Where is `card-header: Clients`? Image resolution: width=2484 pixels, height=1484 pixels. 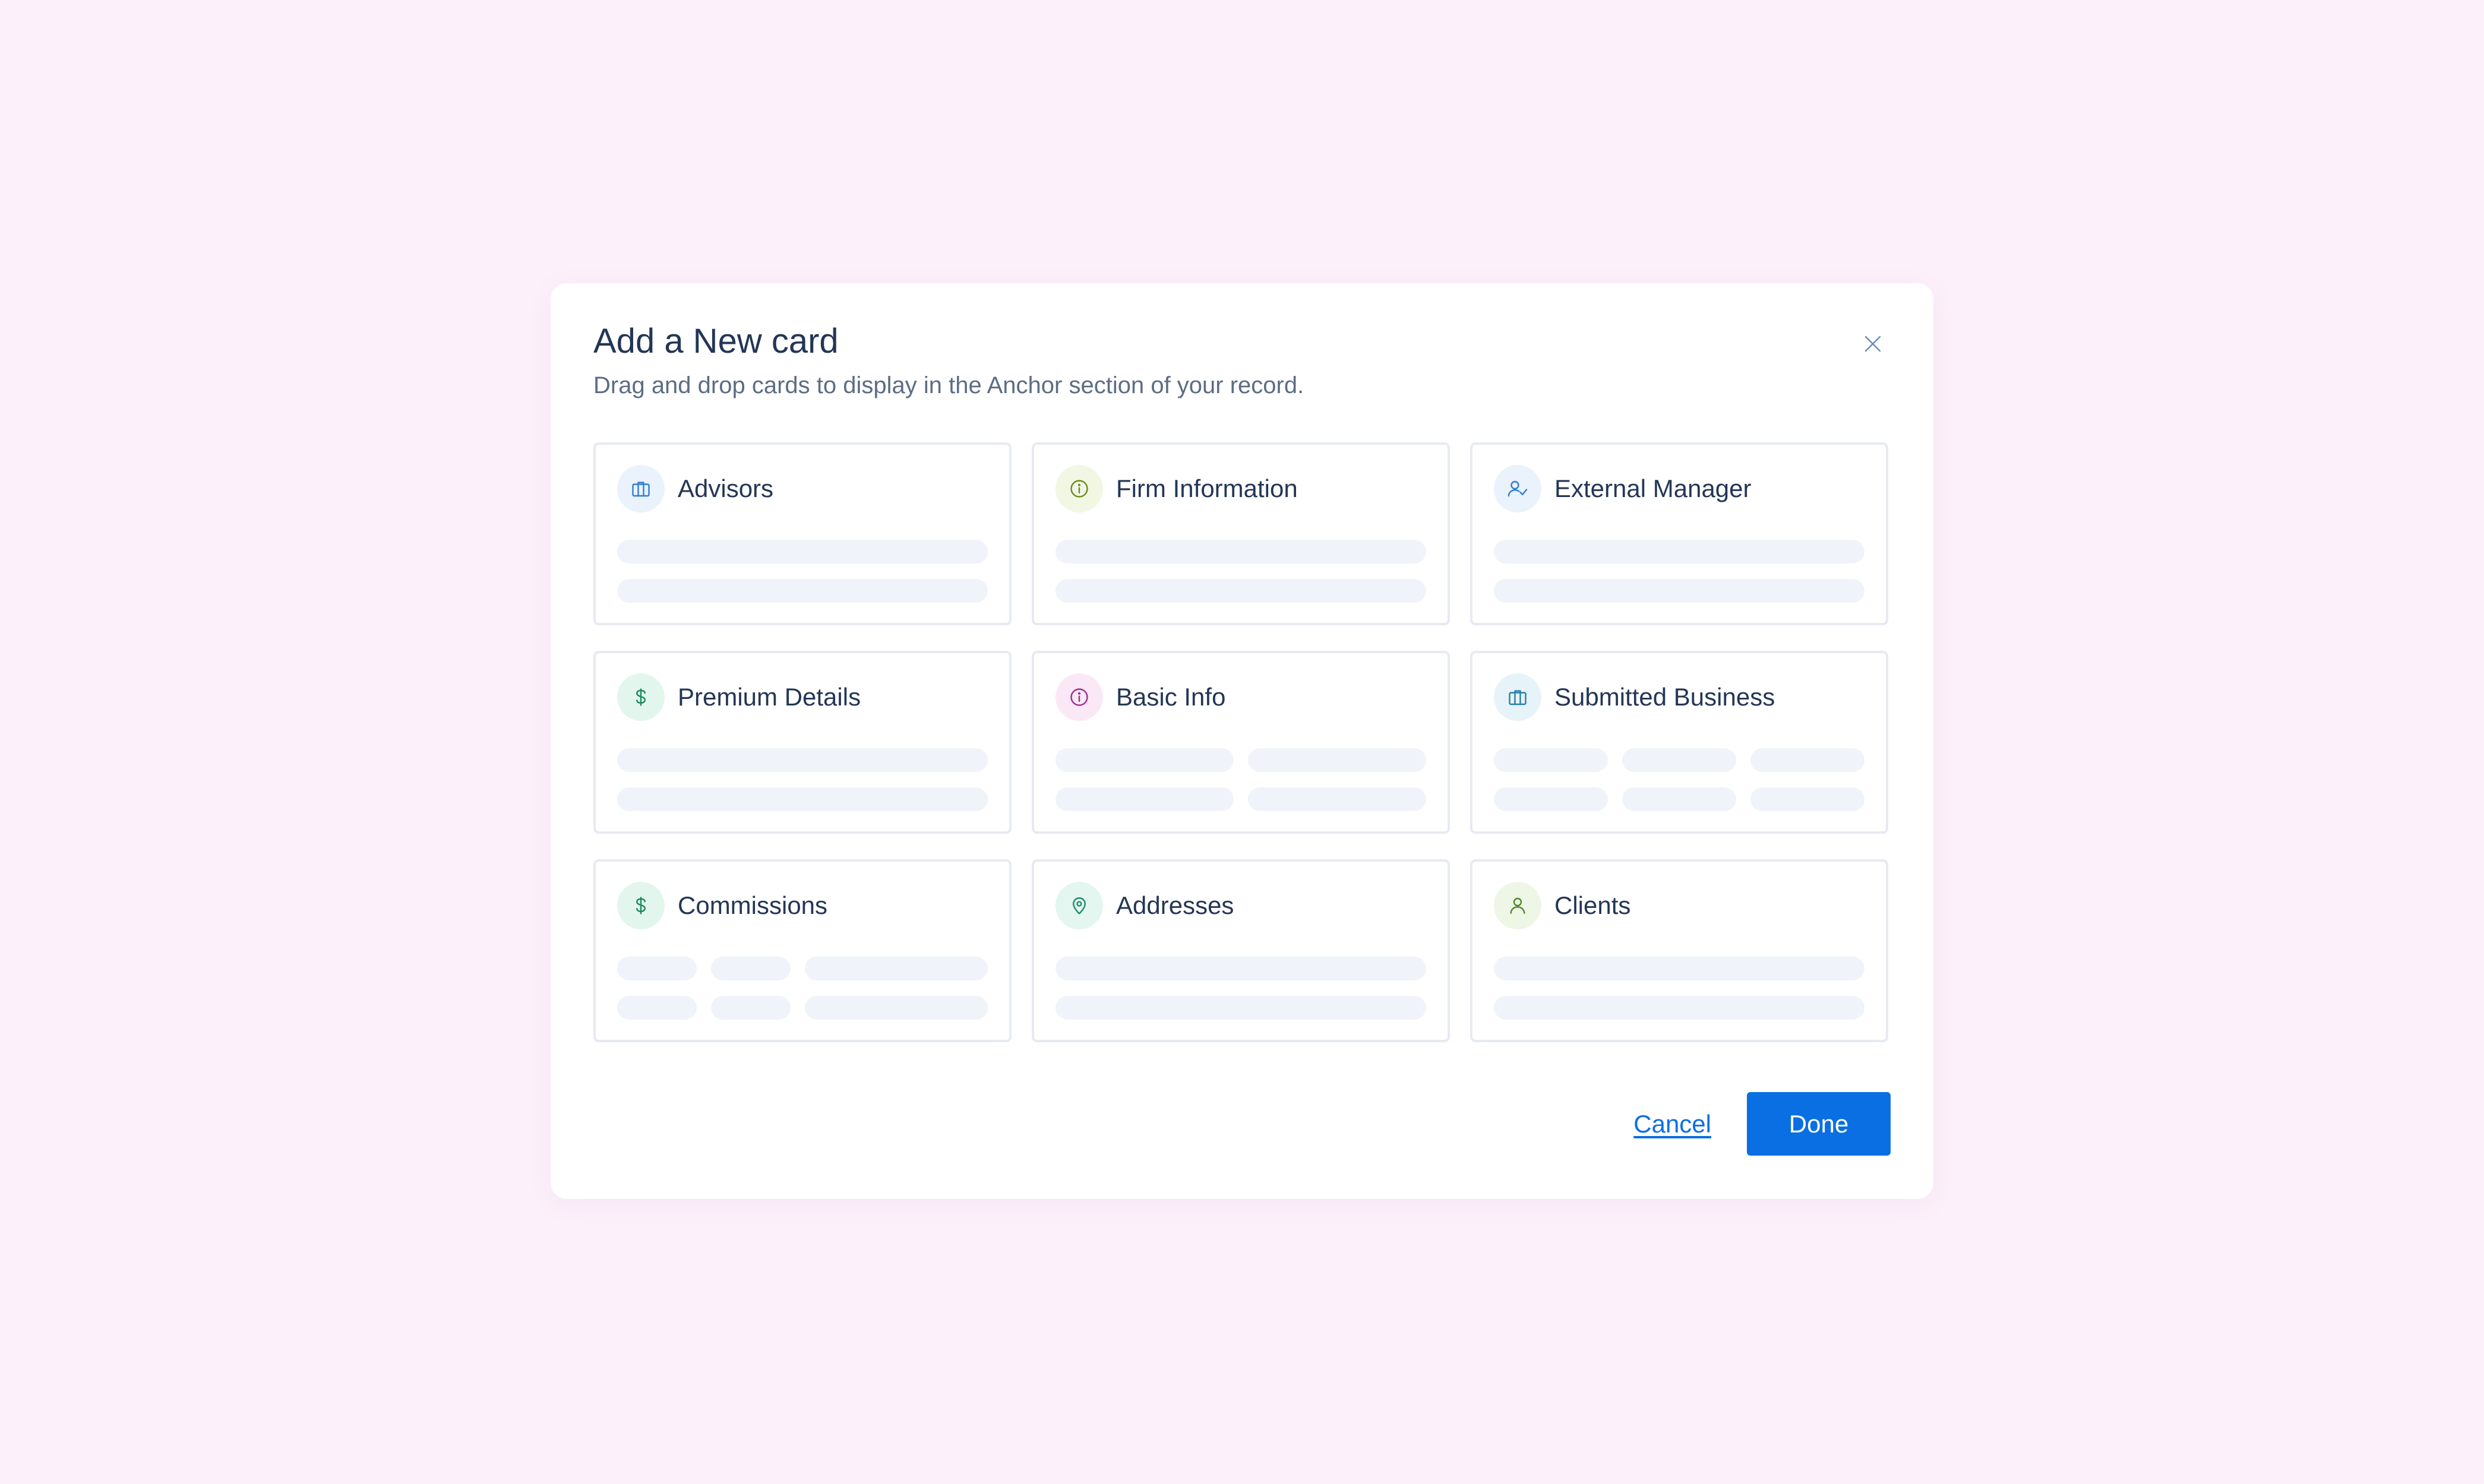 card-header: Clients is located at coordinates (1562, 905).